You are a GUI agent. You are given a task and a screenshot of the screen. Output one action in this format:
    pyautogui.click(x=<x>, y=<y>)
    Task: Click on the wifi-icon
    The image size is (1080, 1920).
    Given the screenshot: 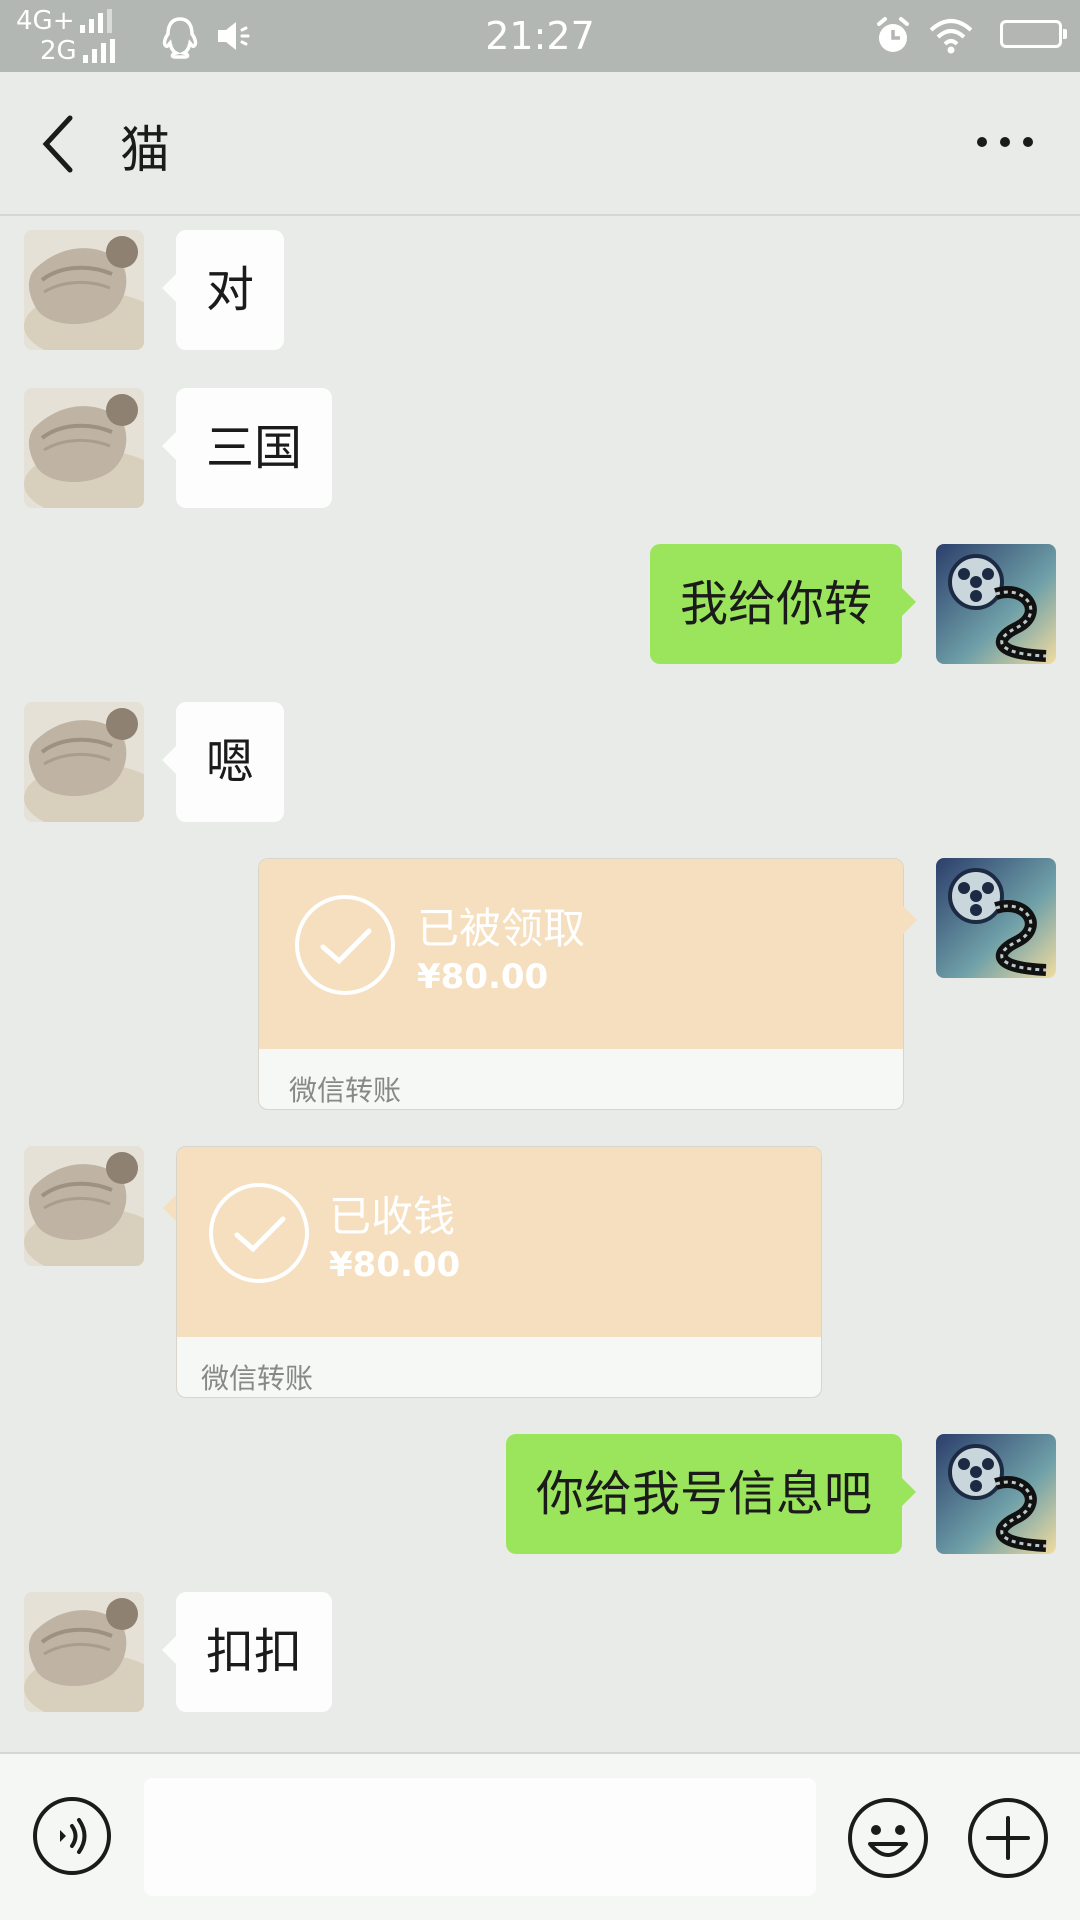 What is the action you would take?
    pyautogui.click(x=951, y=36)
    